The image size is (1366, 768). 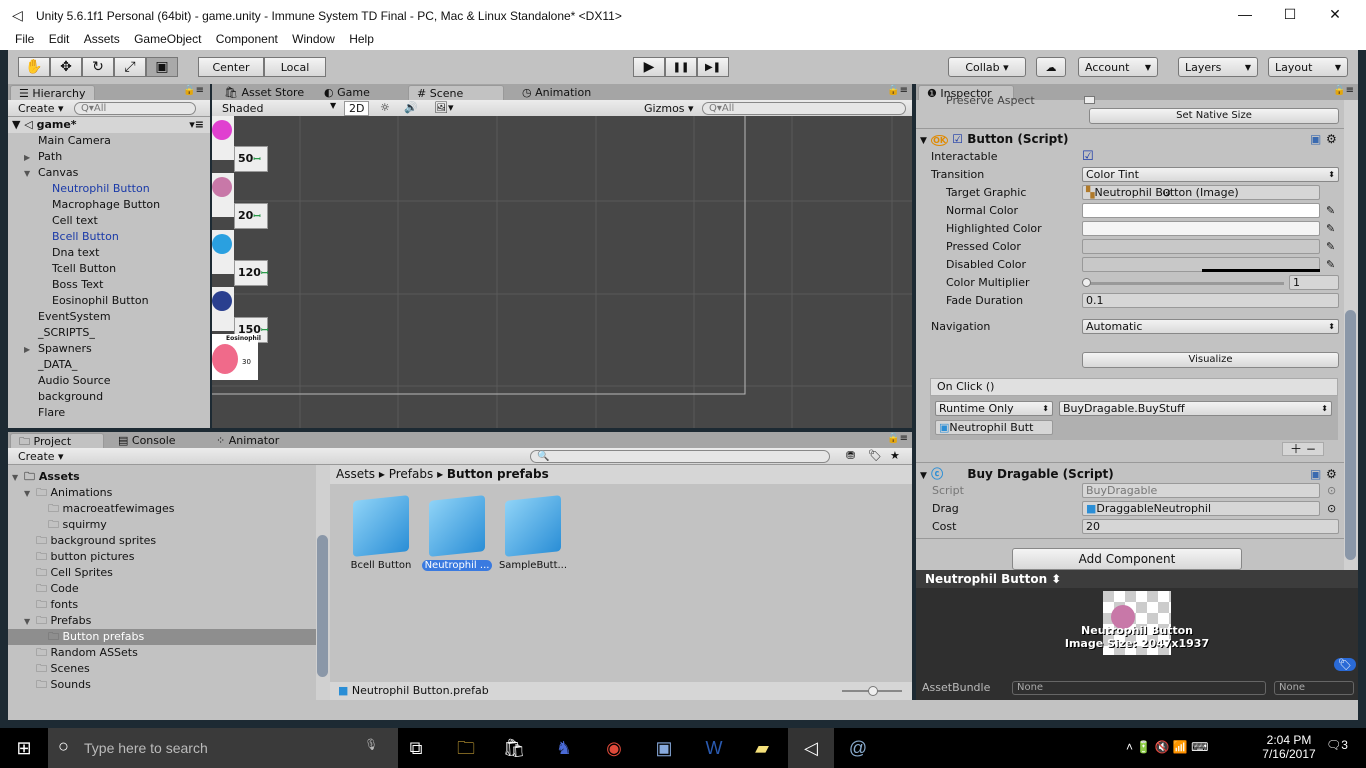 What do you see at coordinates (1345, 664) in the screenshot?
I see `label-tag-icon: 🏷` at bounding box center [1345, 664].